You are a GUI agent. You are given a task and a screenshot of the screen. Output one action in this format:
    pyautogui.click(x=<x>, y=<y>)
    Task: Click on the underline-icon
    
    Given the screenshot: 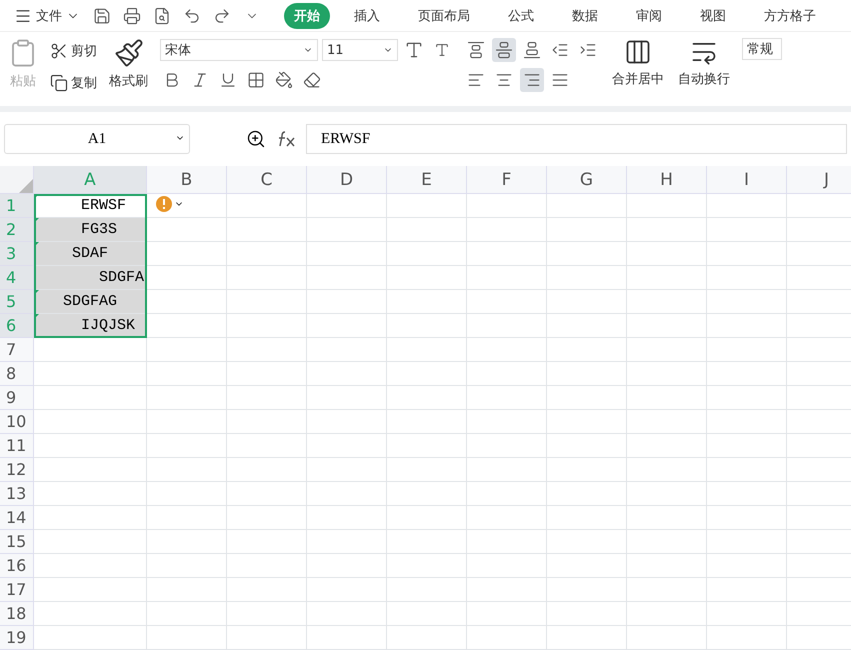 What is the action you would take?
    pyautogui.click(x=228, y=80)
    